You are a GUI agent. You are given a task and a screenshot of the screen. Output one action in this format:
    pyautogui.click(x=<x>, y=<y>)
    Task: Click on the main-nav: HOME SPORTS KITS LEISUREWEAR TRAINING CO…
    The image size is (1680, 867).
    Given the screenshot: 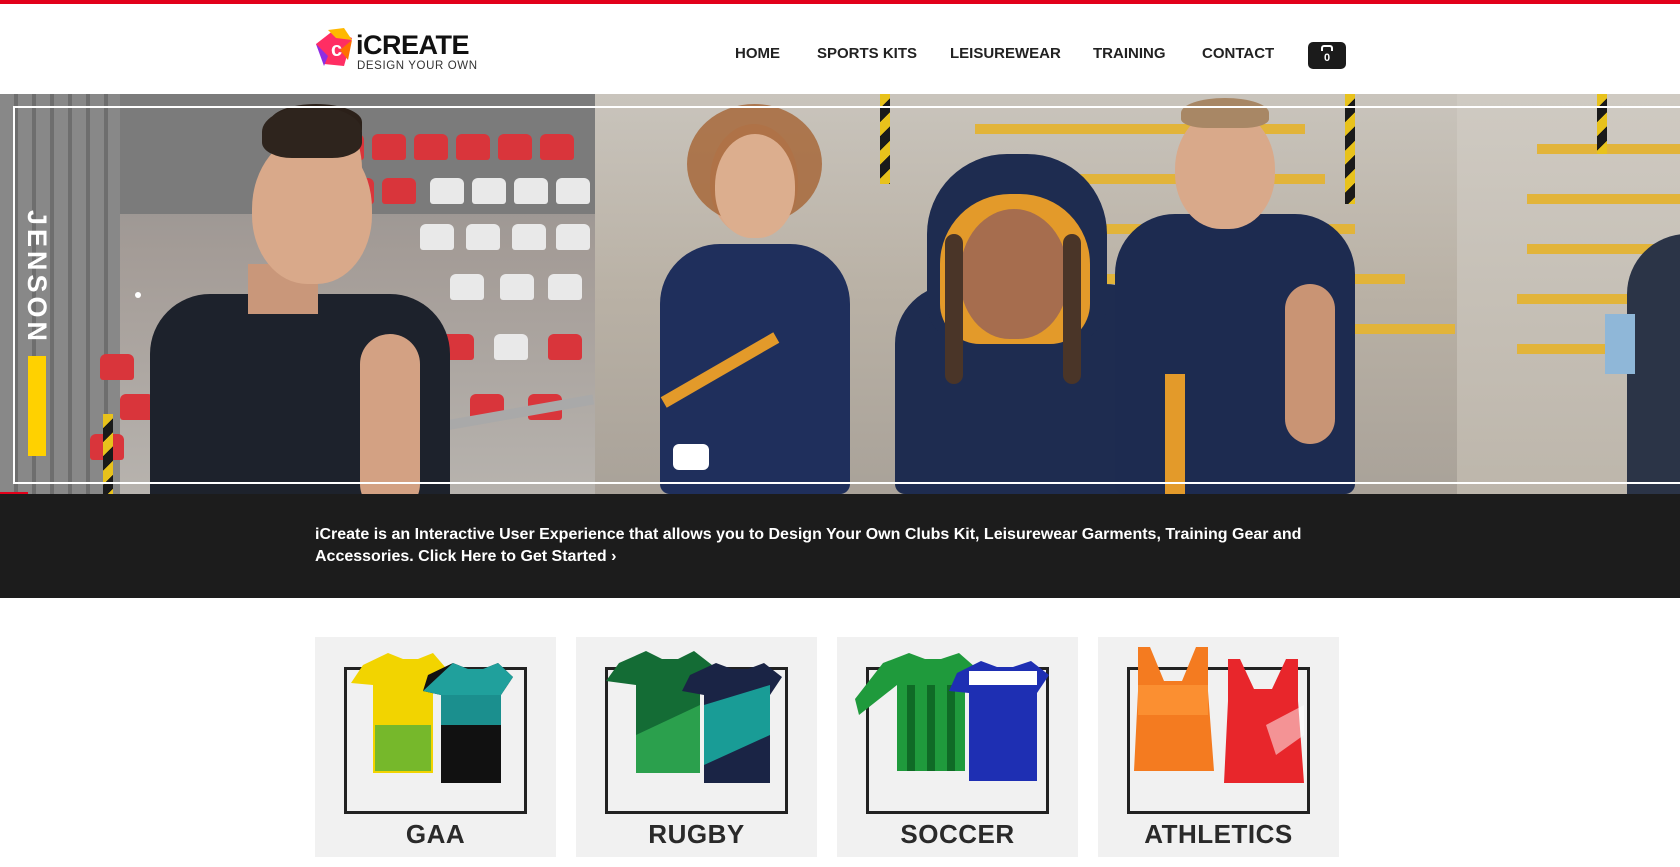 What is the action you would take?
    pyautogui.click(x=840, y=57)
    